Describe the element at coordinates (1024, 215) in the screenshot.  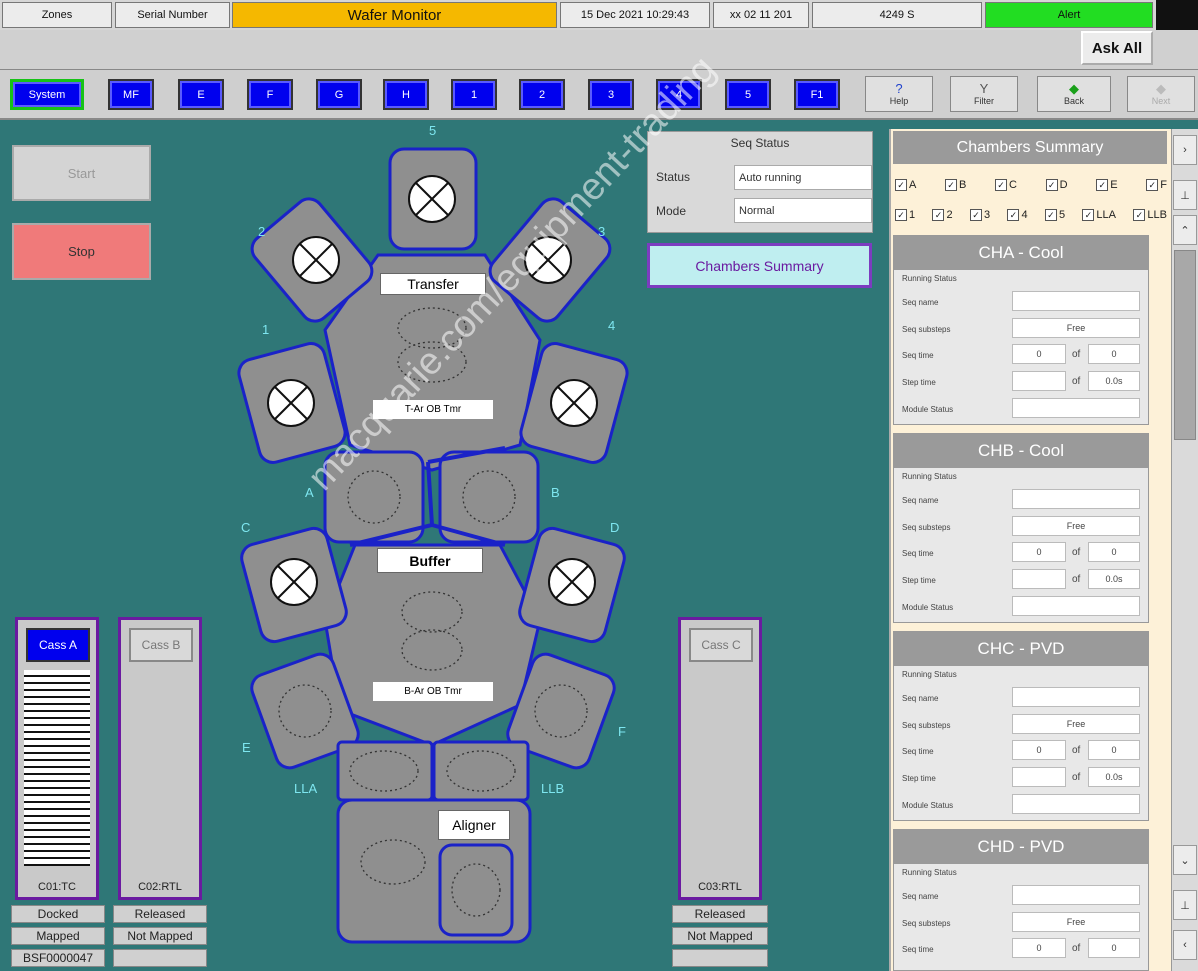
I see `filter-label-4: 4` at that location.